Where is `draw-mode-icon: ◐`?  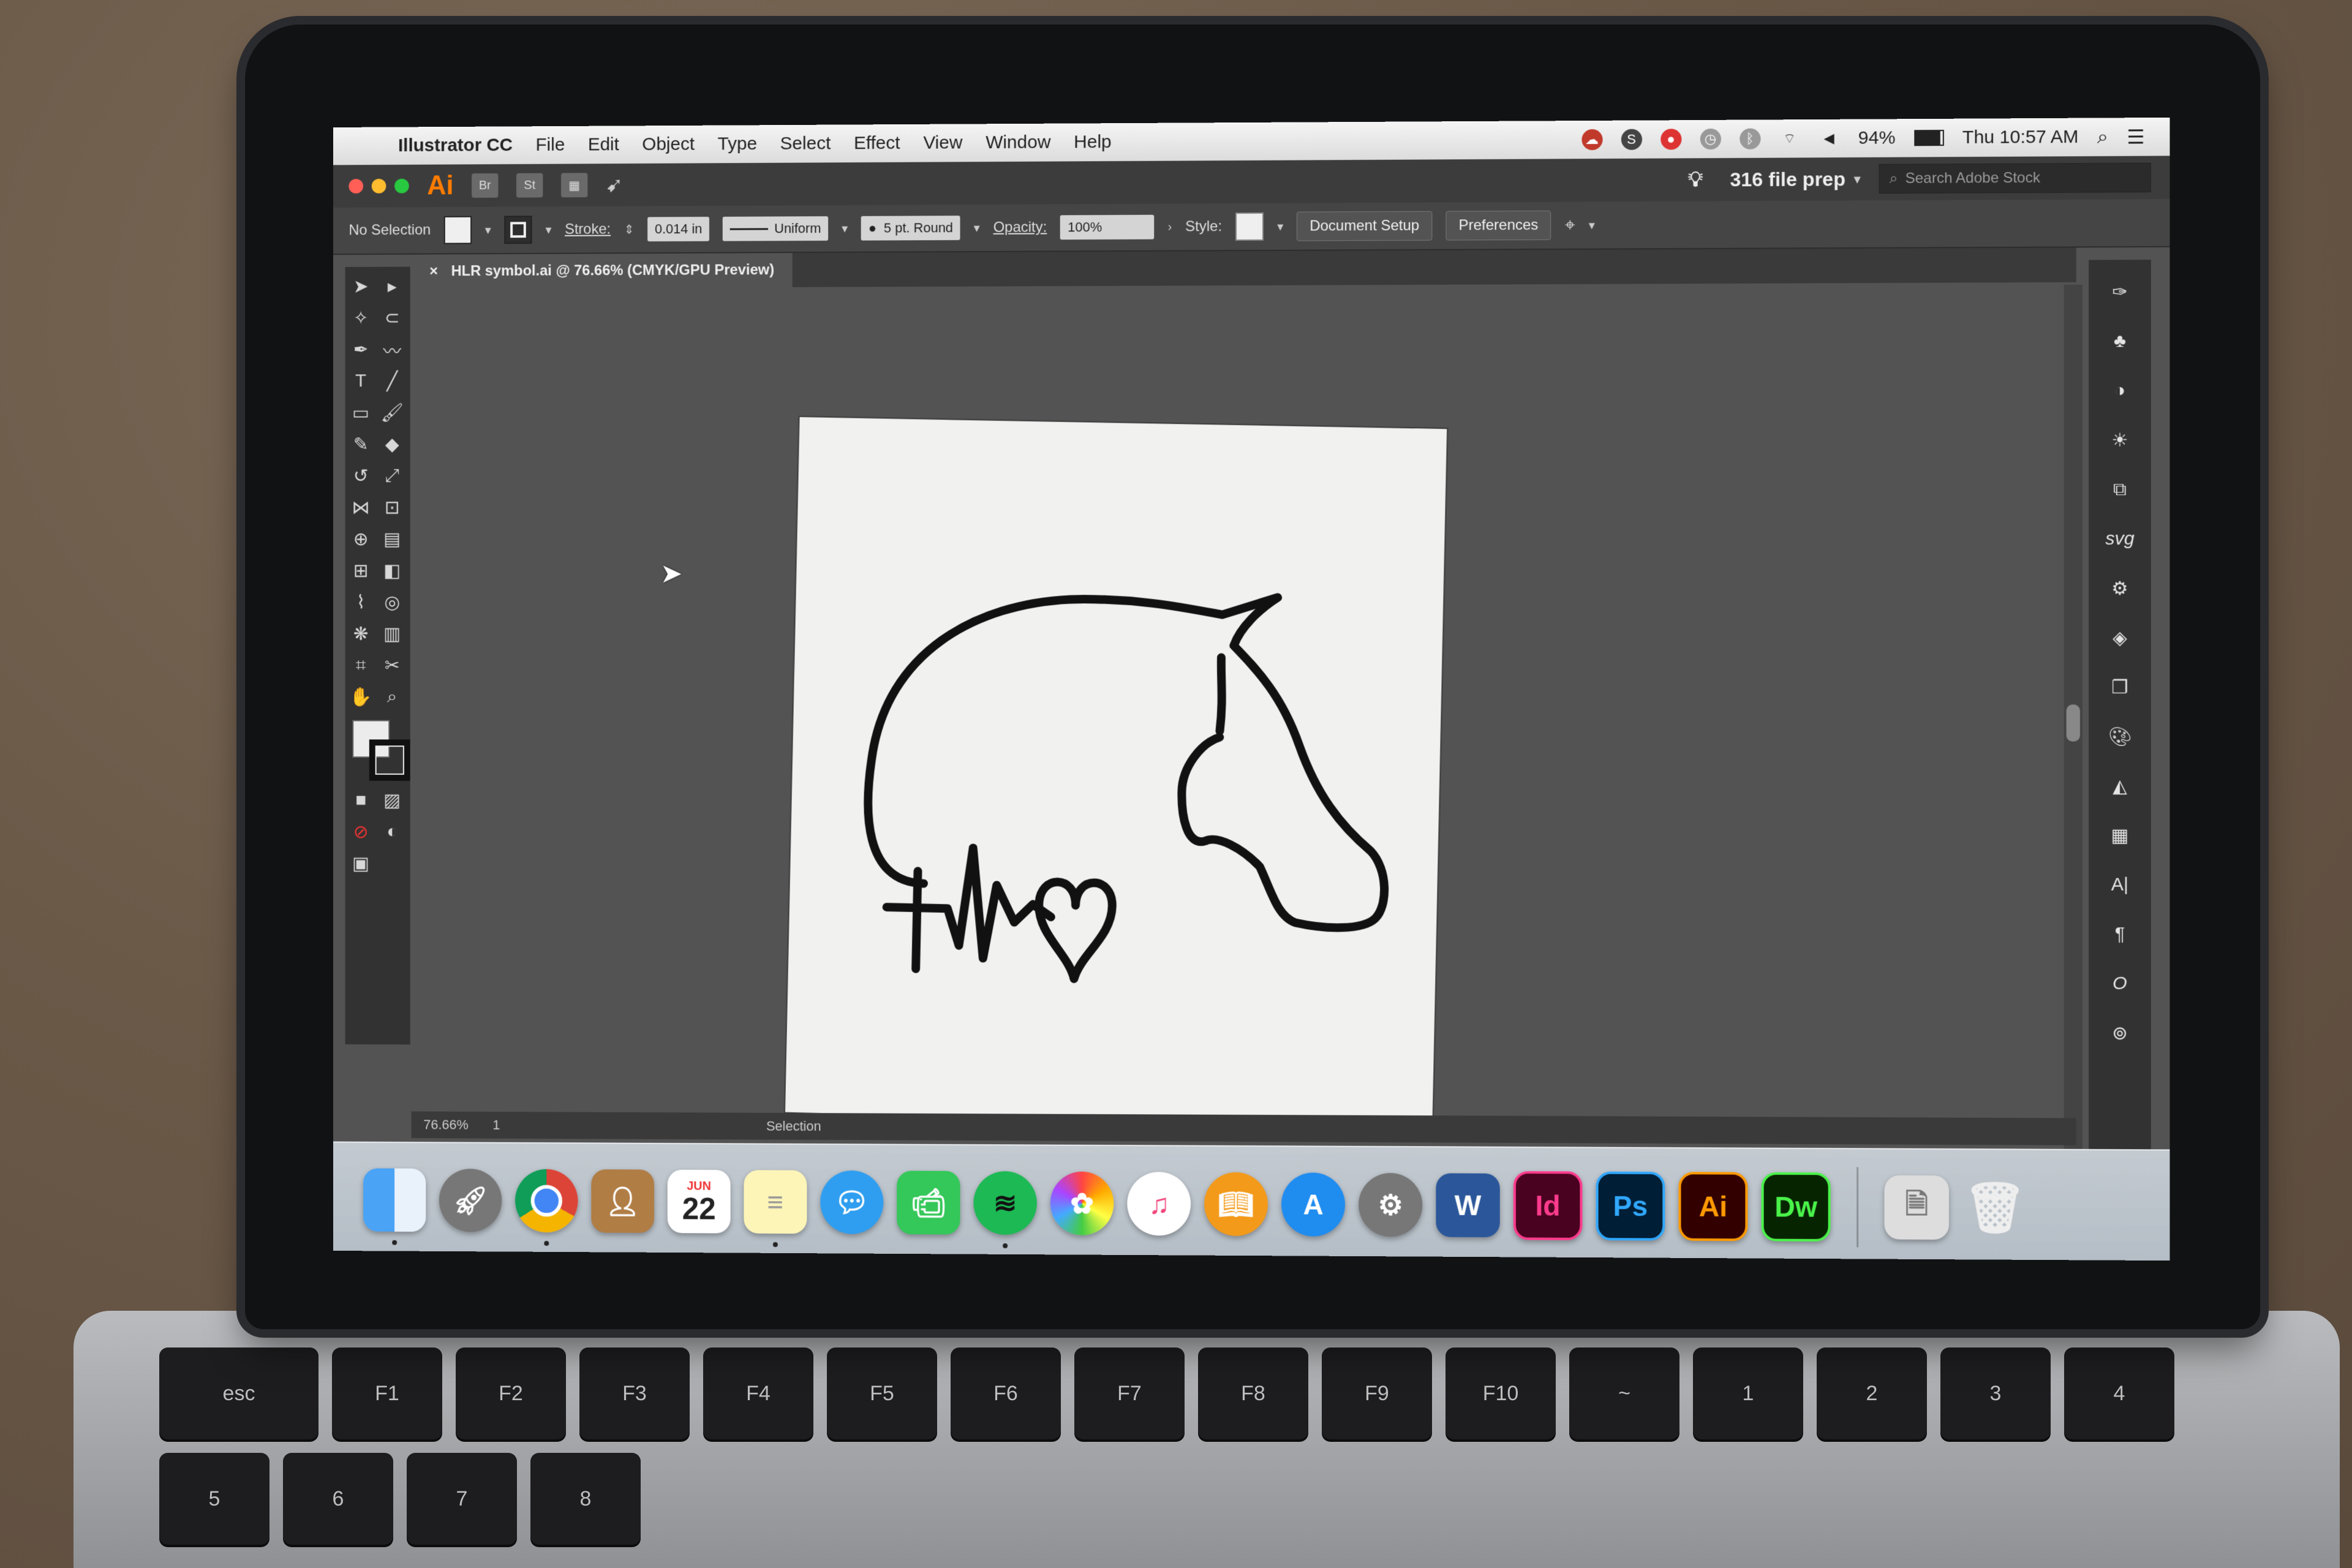 draw-mode-icon: ◐ is located at coordinates (392, 832).